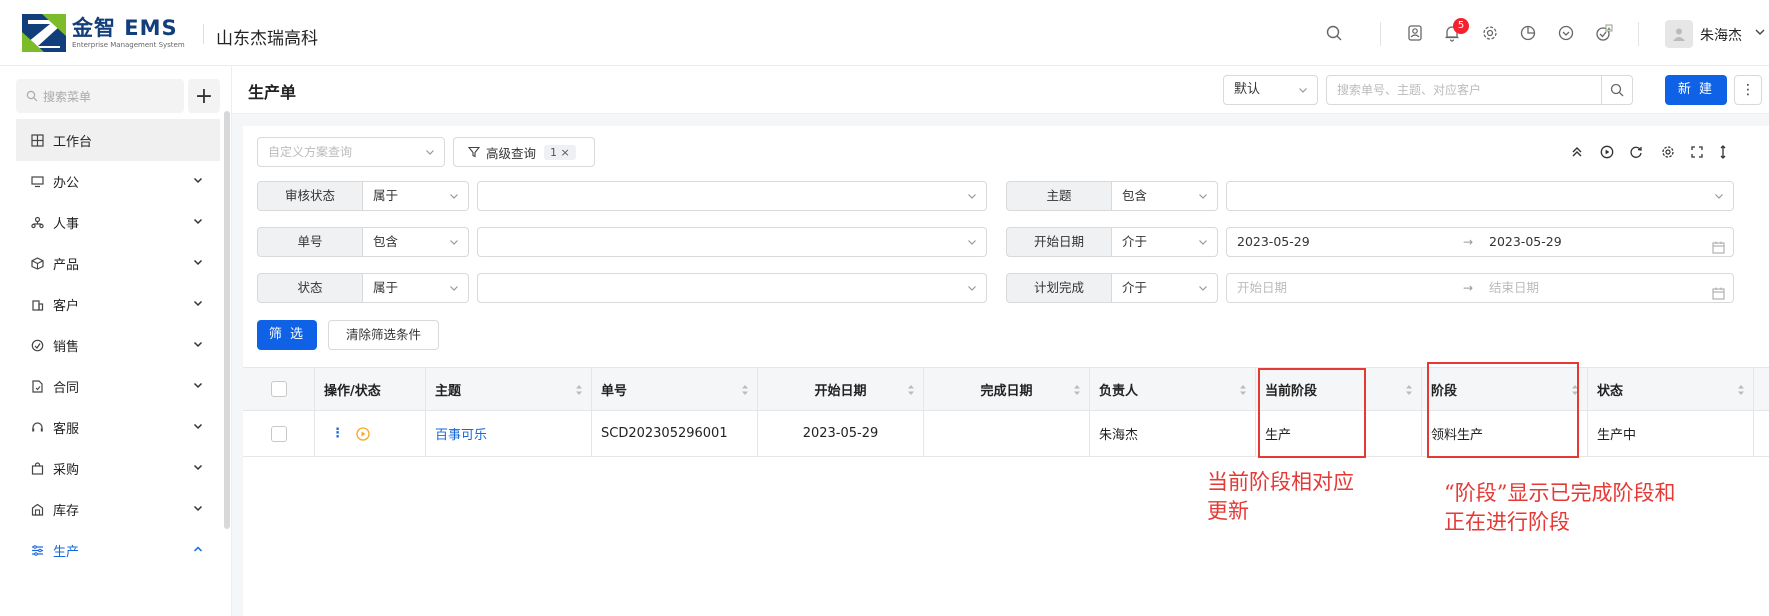 The height and width of the screenshot is (616, 1769). I want to click on filter-value-status, so click(732, 288).